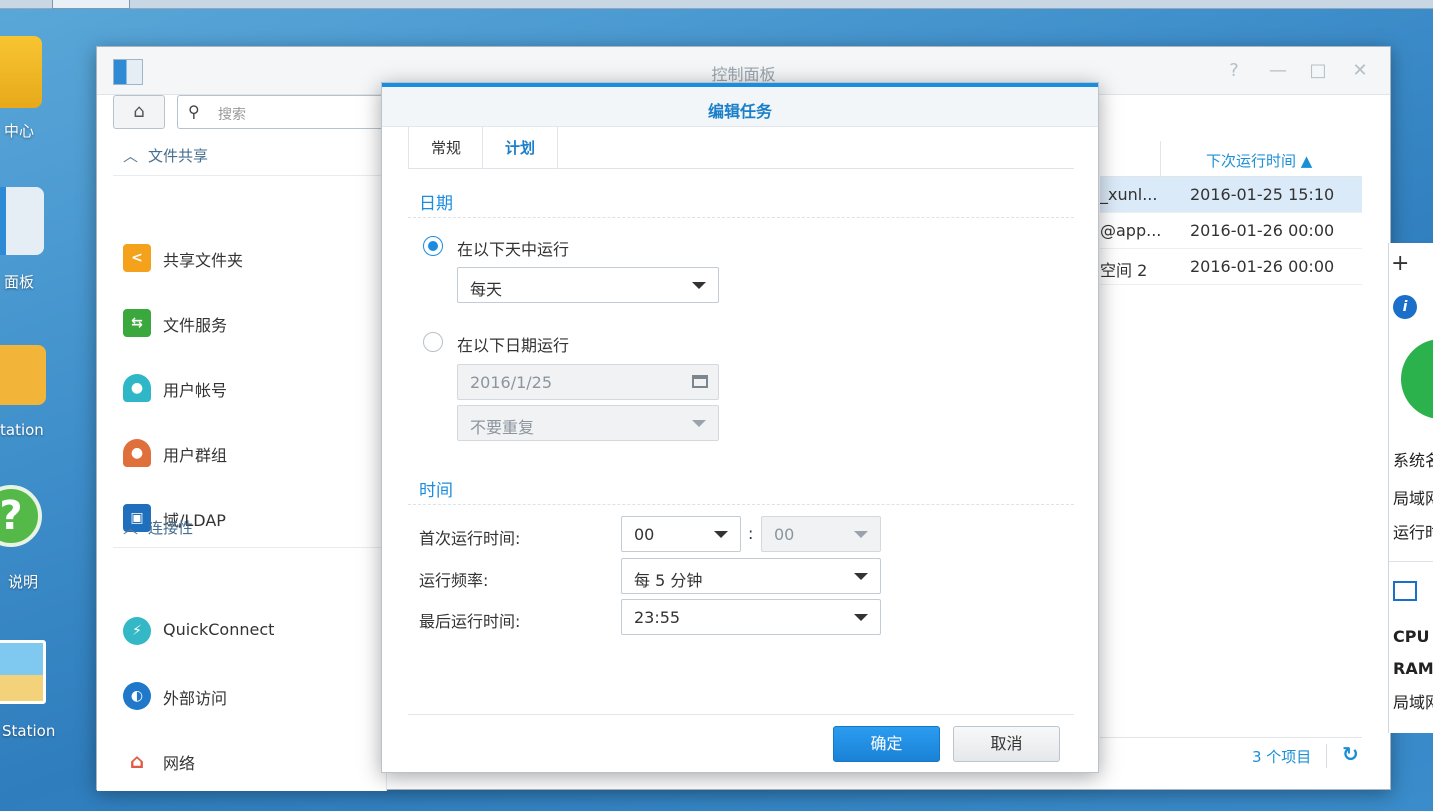  What do you see at coordinates (23, 582) in the screenshot?
I see `desktop-icon-label: 说明` at bounding box center [23, 582].